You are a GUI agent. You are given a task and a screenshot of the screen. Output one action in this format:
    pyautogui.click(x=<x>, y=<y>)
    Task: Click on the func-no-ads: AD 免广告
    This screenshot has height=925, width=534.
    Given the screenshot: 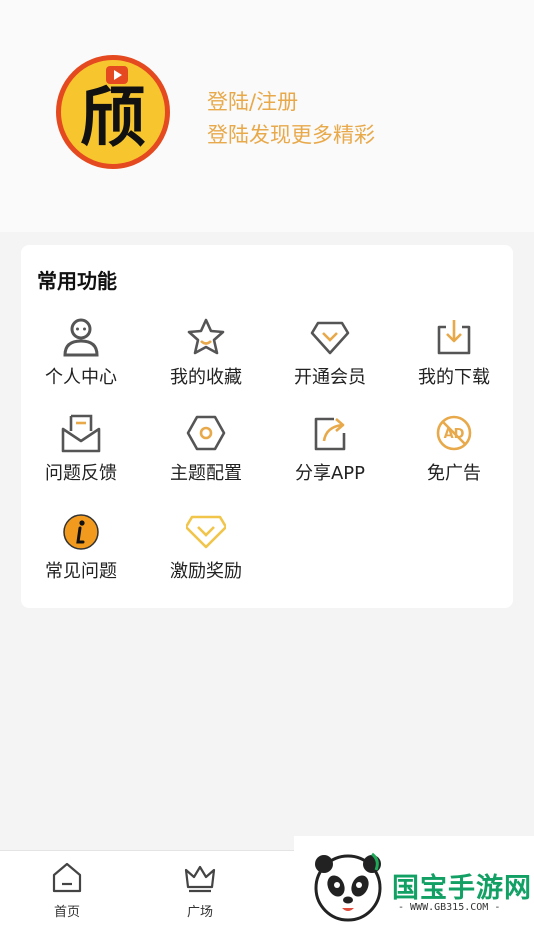 What is the action you would take?
    pyautogui.click(x=454, y=453)
    